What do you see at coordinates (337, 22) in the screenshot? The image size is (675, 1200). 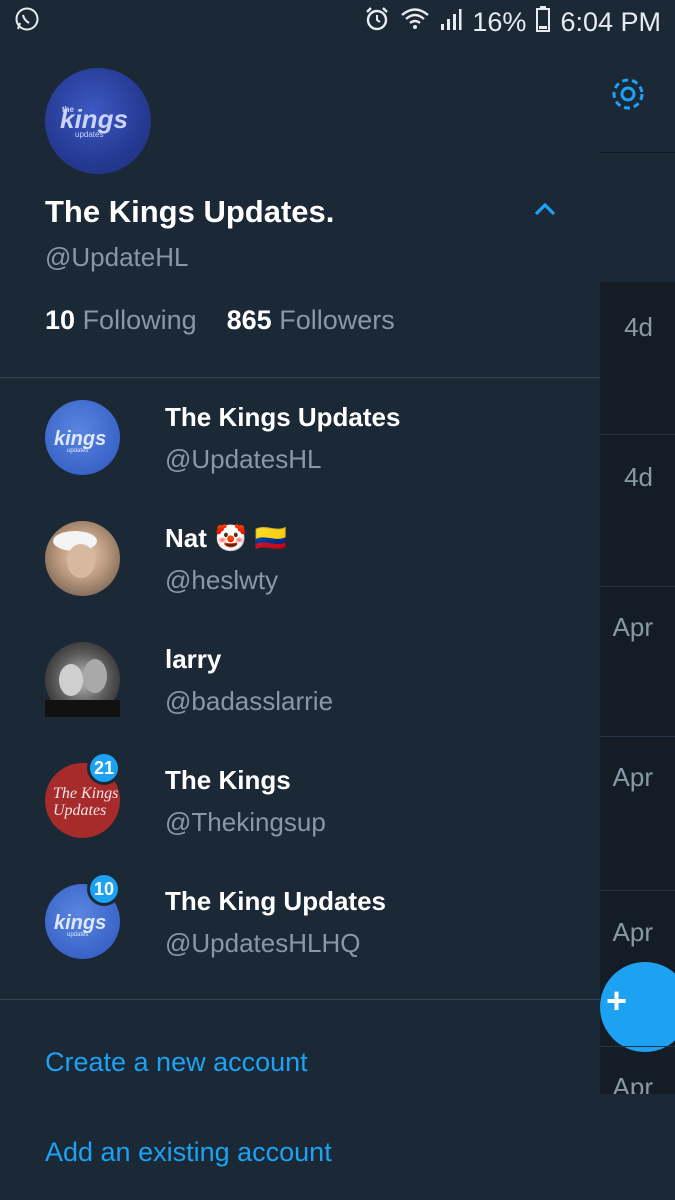 I see `status-bar: 16% 6:04 PM` at bounding box center [337, 22].